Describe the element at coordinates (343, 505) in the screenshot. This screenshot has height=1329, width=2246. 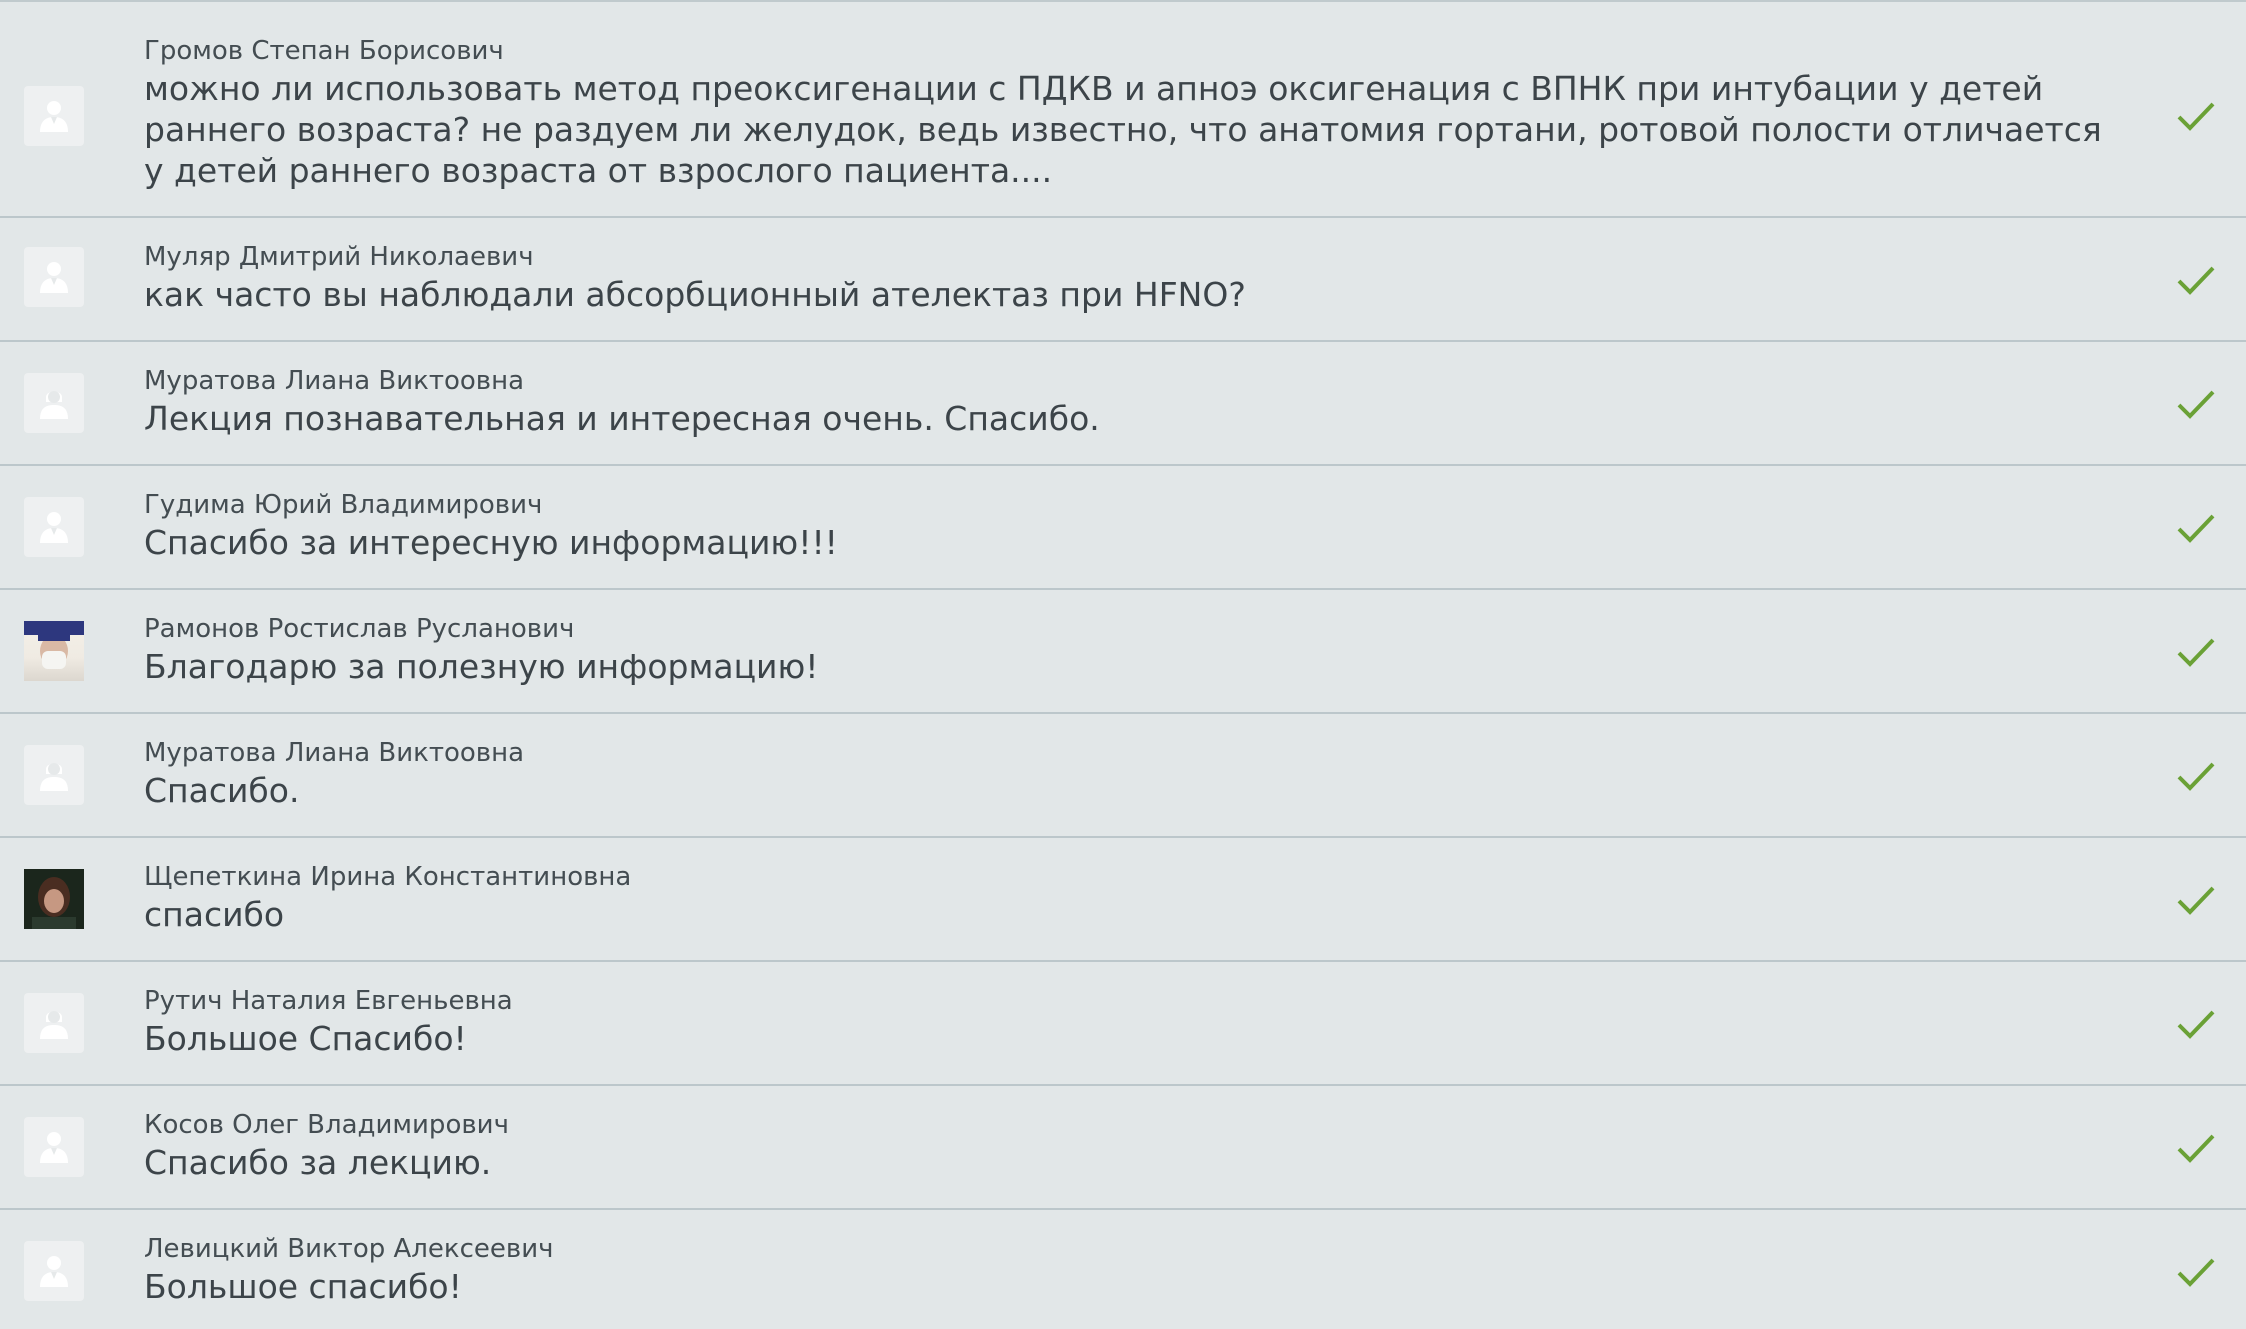
I see `comment-author: Гудима Юрий Владимирович` at that location.